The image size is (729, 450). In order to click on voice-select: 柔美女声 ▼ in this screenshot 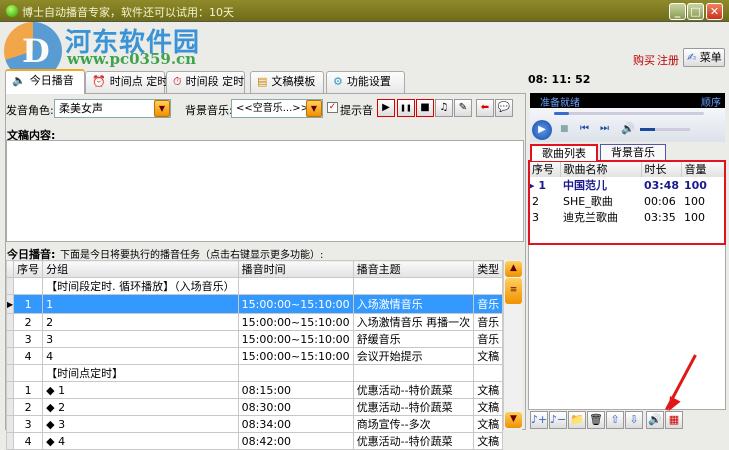, I will do `click(112, 108)`.